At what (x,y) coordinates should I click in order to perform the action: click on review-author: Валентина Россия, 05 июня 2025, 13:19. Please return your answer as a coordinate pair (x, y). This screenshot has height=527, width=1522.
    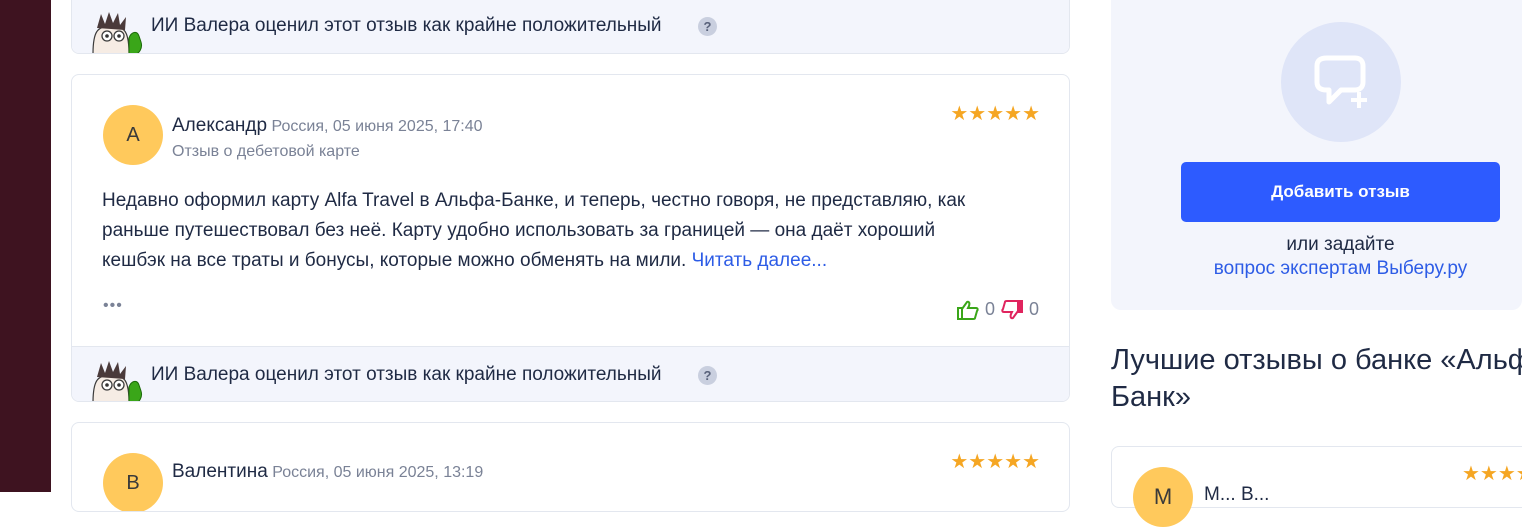
    Looking at the image, I should click on (327, 472).